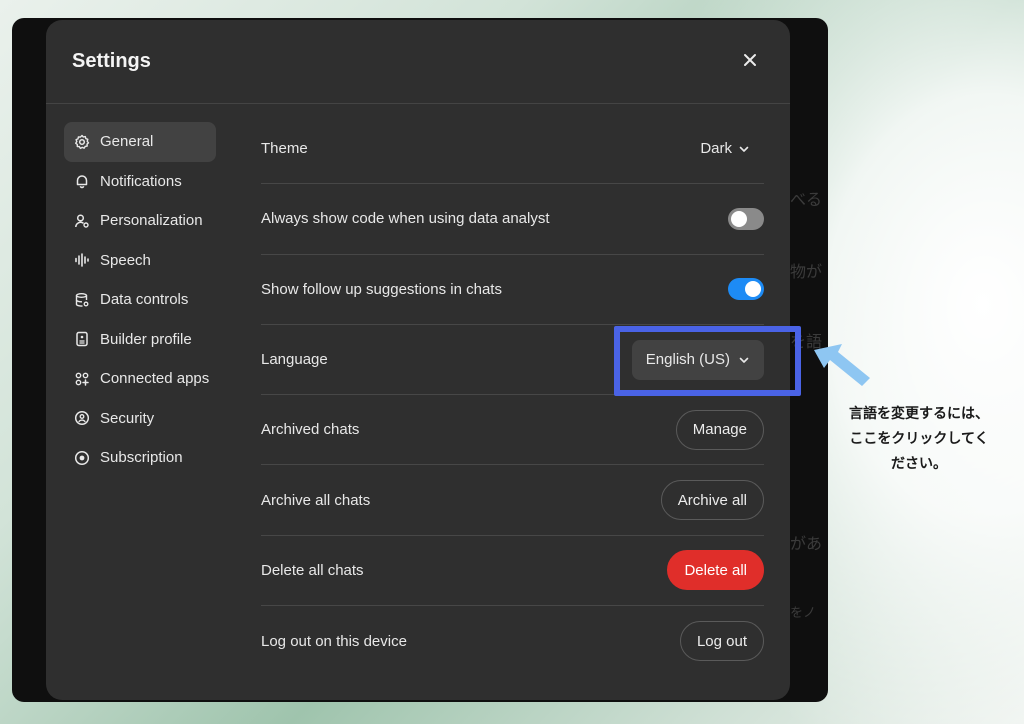  I want to click on annotation-line: ここをクリックしてく, so click(919, 439).